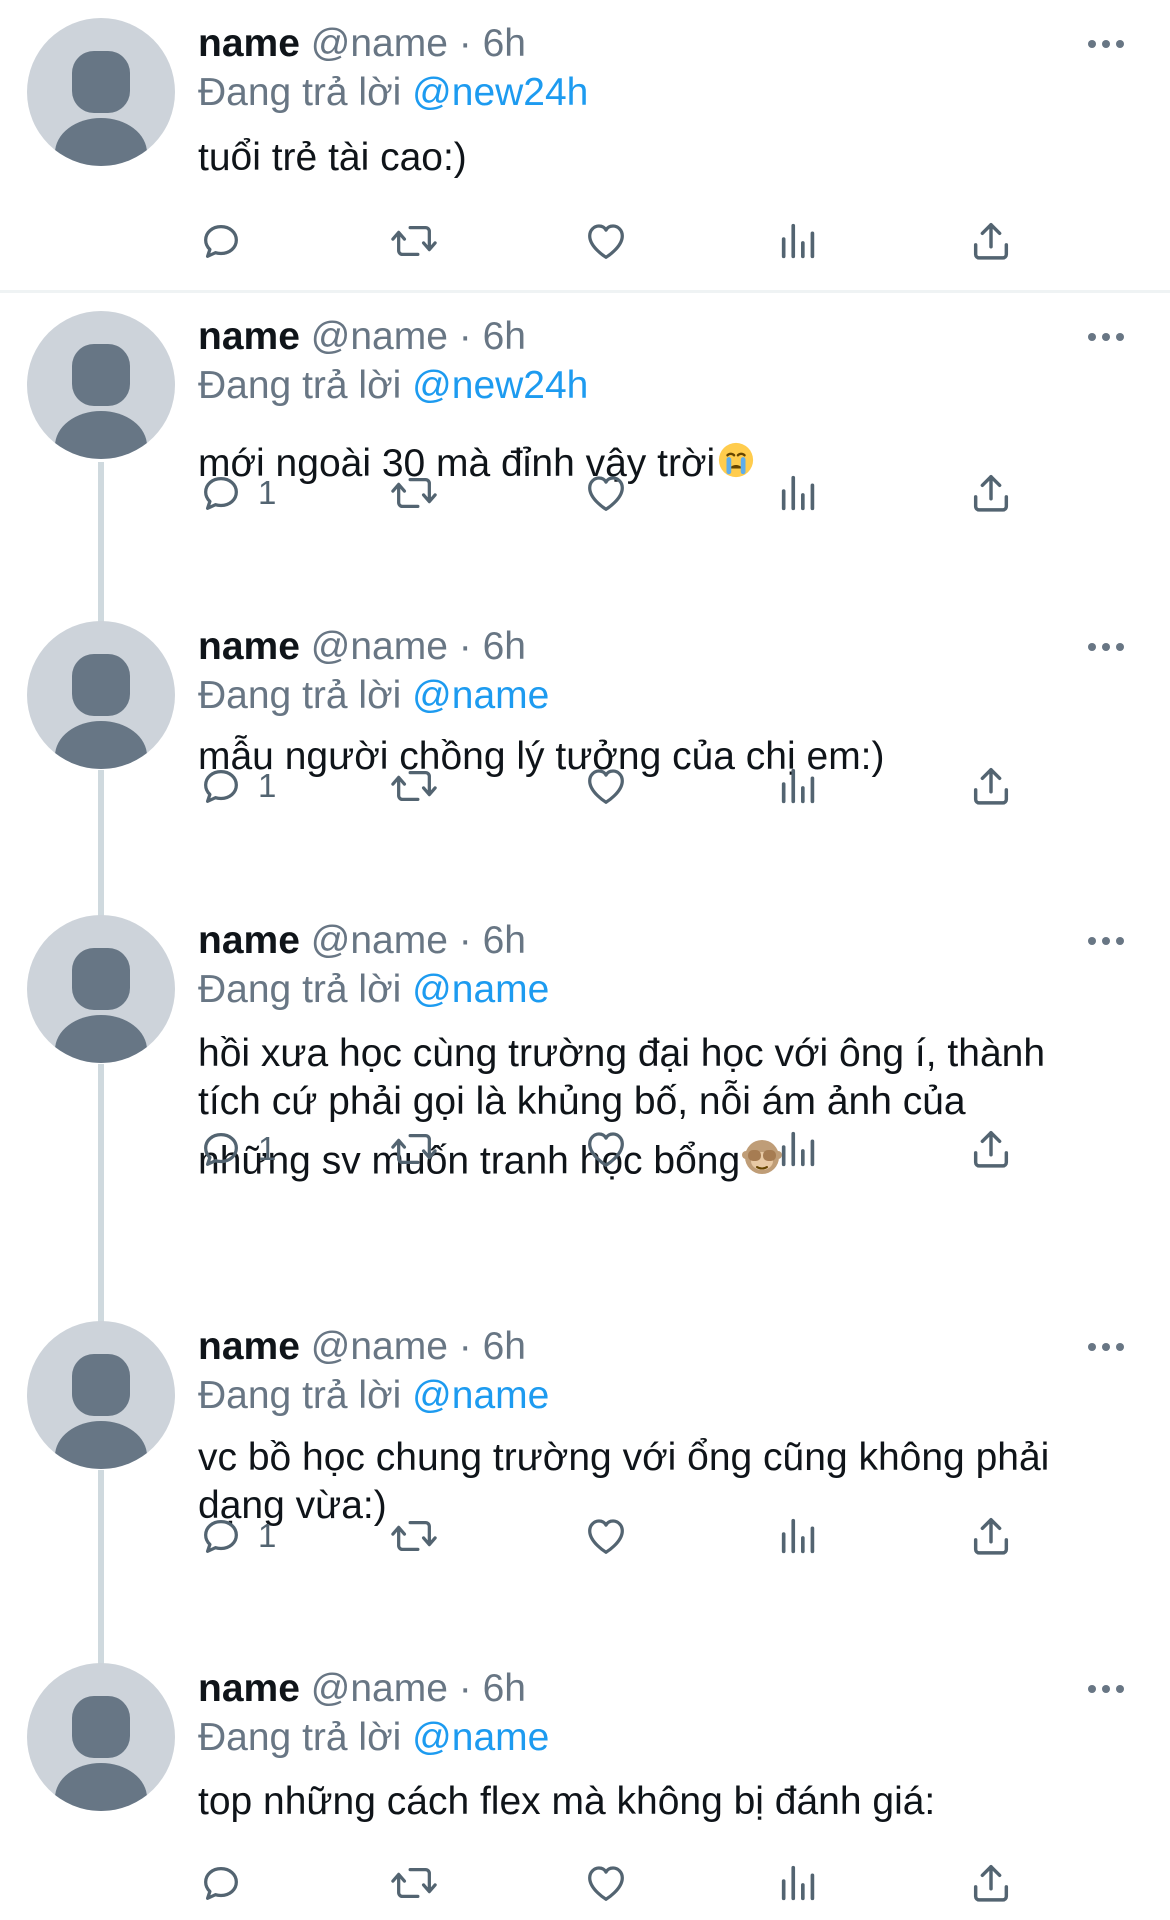 The image size is (1170, 1920). I want to click on views-bar-chart-icon, so click(798, 1883).